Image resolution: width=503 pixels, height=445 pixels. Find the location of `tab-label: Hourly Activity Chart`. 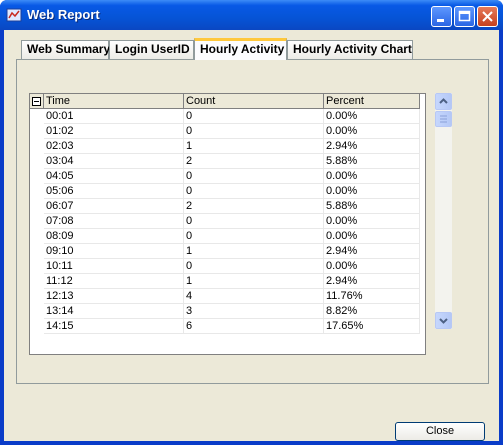

tab-label: Hourly Activity Chart is located at coordinates (352, 49).